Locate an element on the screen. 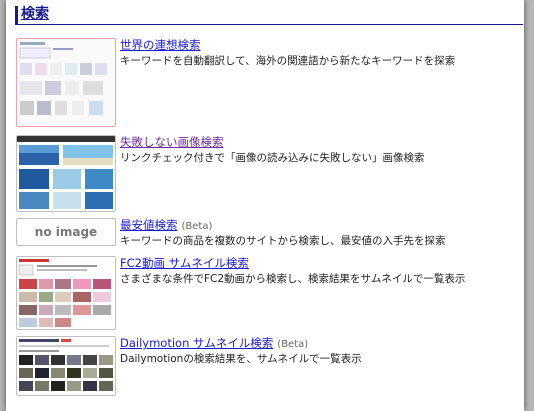 The image size is (534, 411). item-title-link: Dailymotion サムネイル検索 is located at coordinates (196, 343).